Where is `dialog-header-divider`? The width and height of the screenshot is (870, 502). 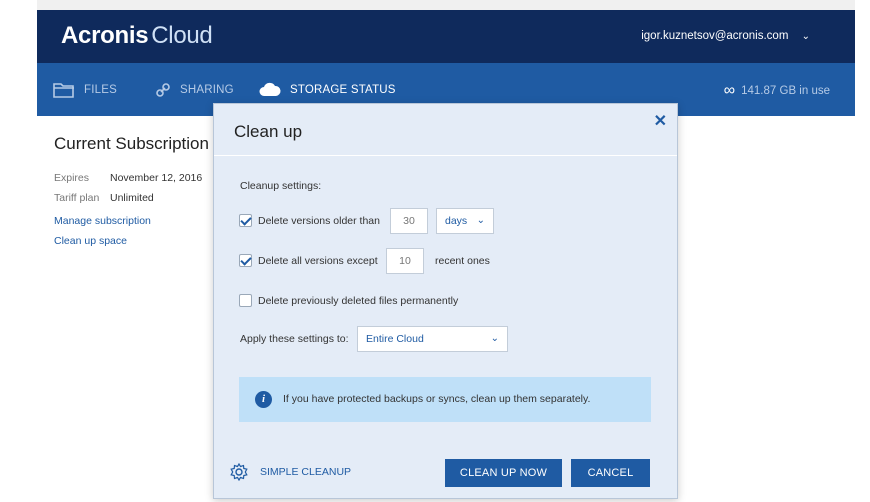
dialog-header-divider is located at coordinates (445, 155).